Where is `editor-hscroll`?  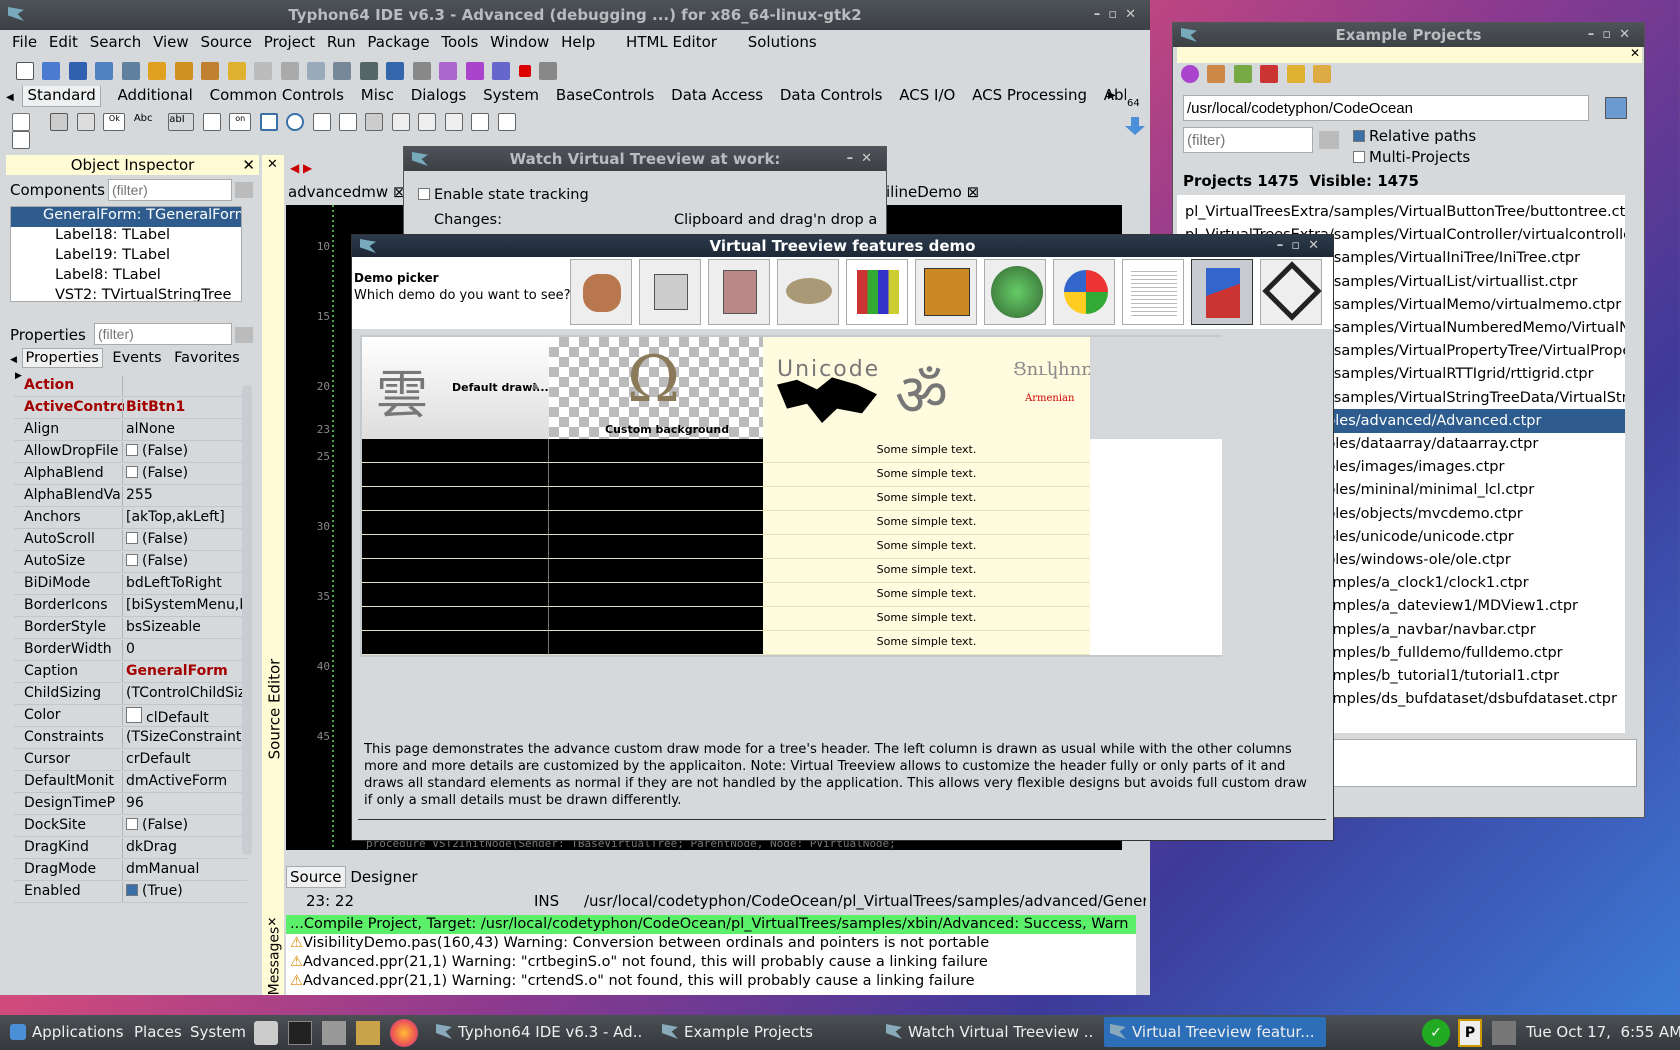
editor-hscroll is located at coordinates (704, 857).